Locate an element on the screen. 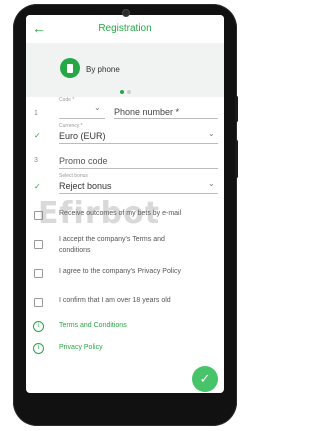 The width and height of the screenshot is (320, 431). currency-label: Currency * is located at coordinates (71, 126).